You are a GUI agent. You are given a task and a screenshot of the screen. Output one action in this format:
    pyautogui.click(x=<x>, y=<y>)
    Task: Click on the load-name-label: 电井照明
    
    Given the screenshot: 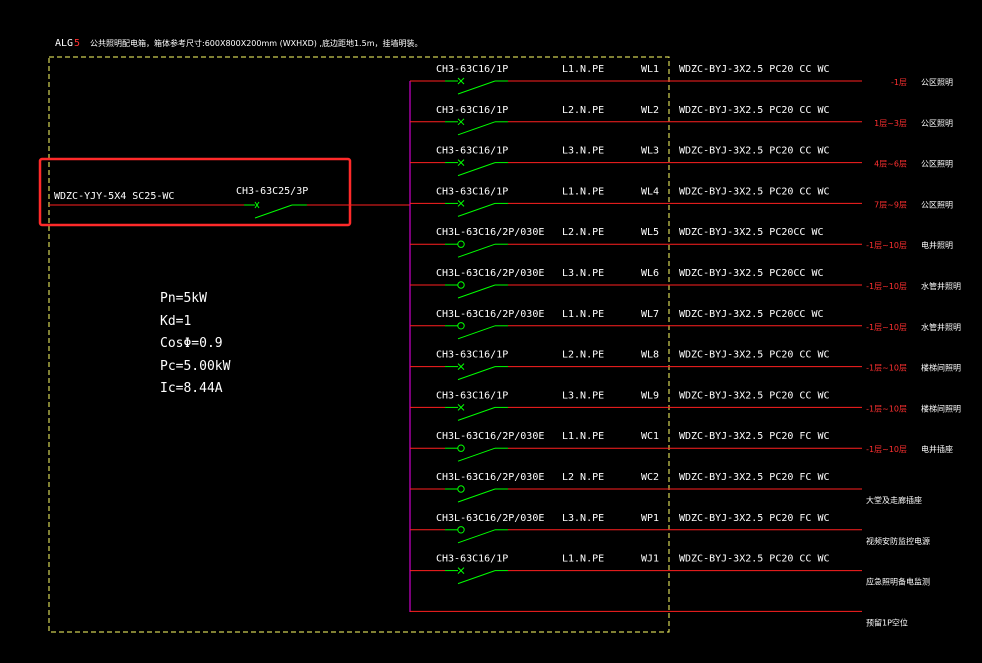 What is the action you would take?
    pyautogui.click(x=937, y=245)
    